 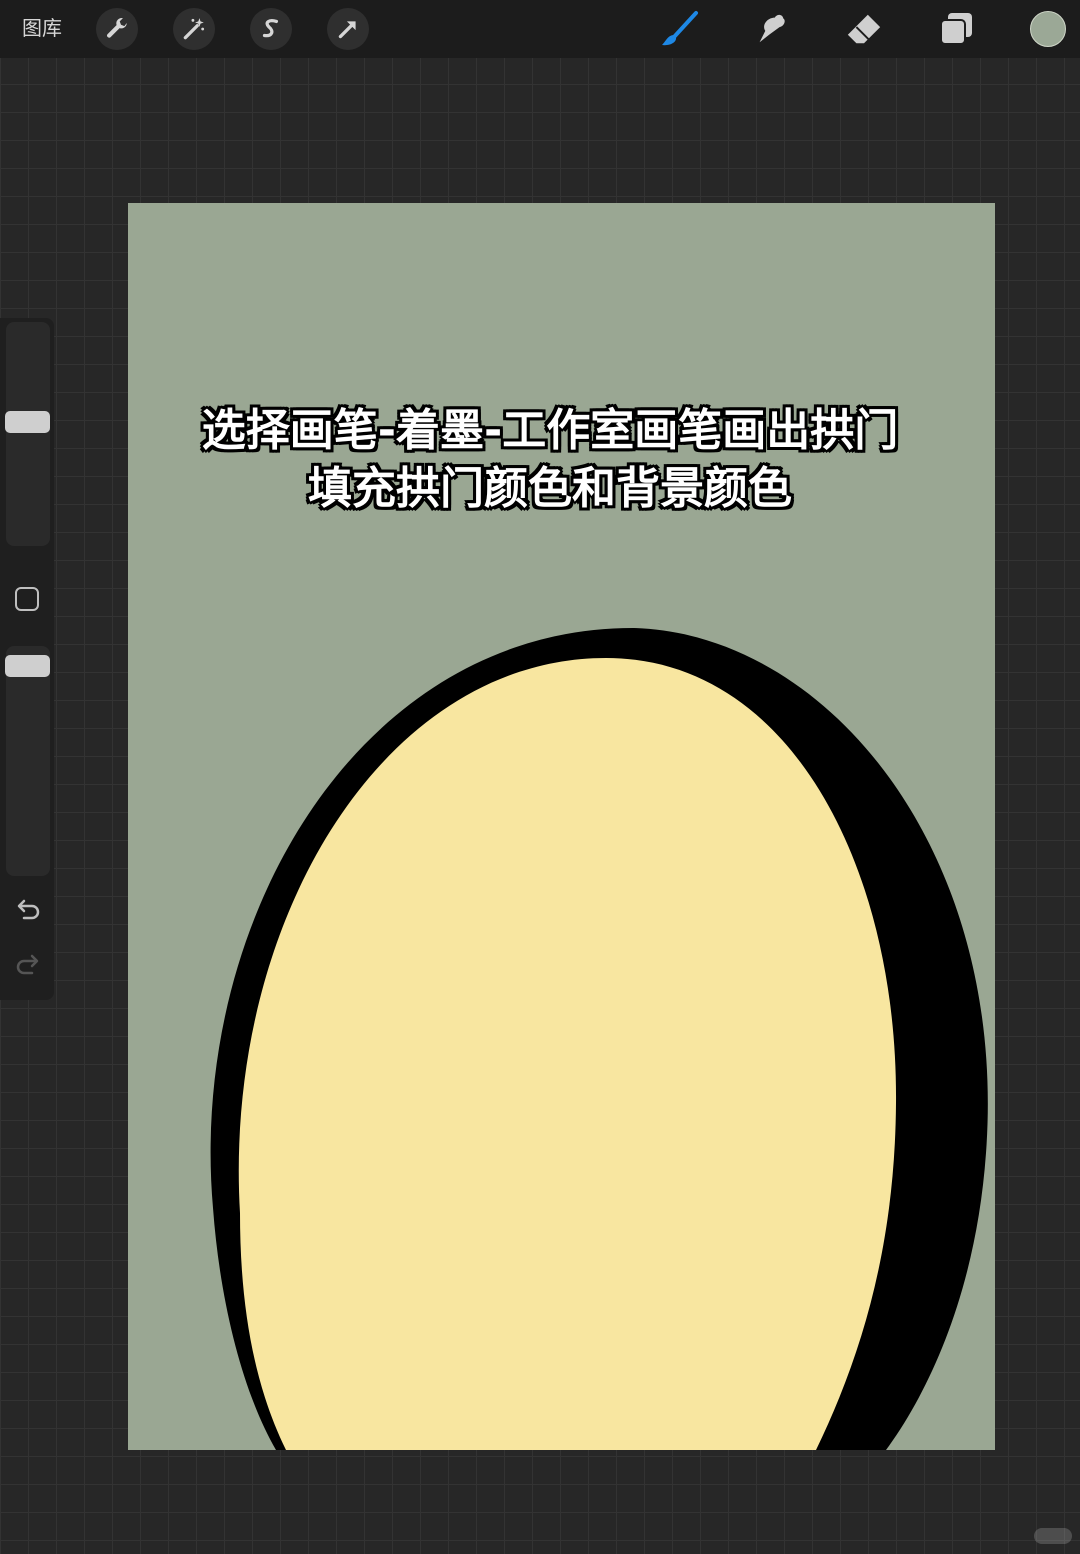 What do you see at coordinates (550, 430) in the screenshot?
I see `caption-line-1: 选择画笔-着墨-工作室画笔画出拱门` at bounding box center [550, 430].